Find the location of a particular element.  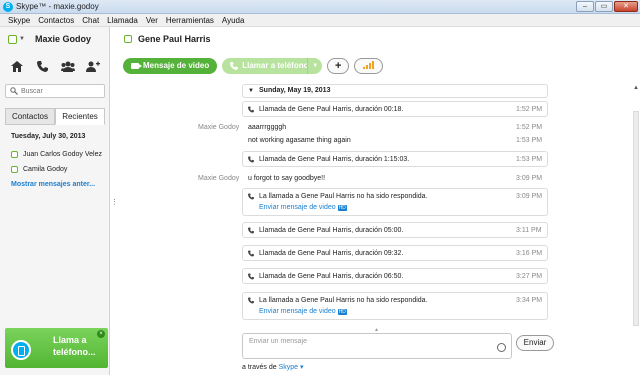

tab-contactos: Contactos is located at coordinates (30, 116).